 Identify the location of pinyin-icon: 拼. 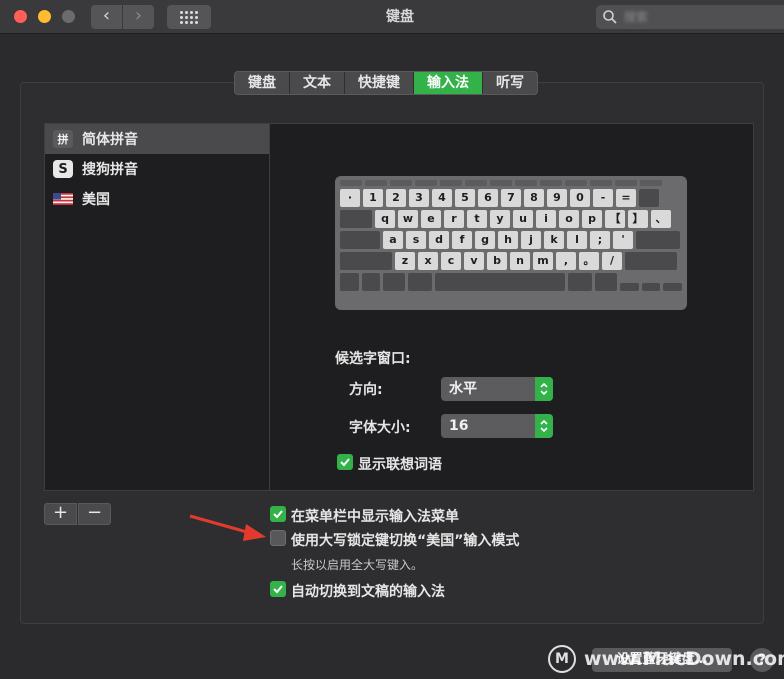
(63, 139).